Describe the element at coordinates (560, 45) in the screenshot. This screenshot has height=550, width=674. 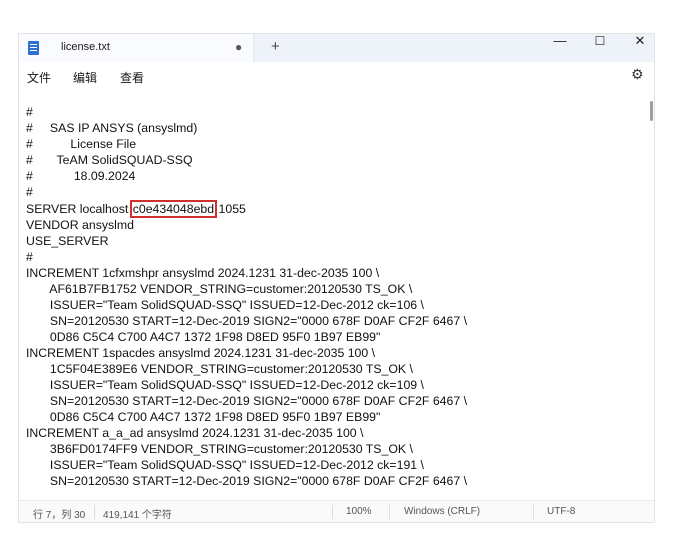
I see `minimize-button: —` at that location.